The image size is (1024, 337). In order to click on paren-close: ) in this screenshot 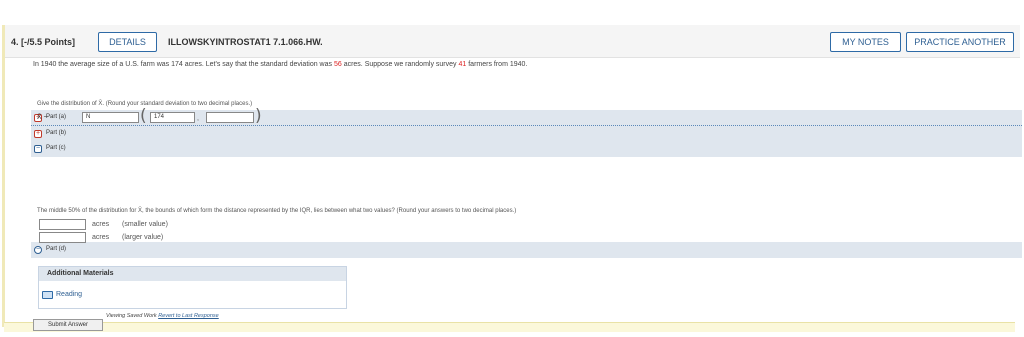, I will do `click(258, 116)`.